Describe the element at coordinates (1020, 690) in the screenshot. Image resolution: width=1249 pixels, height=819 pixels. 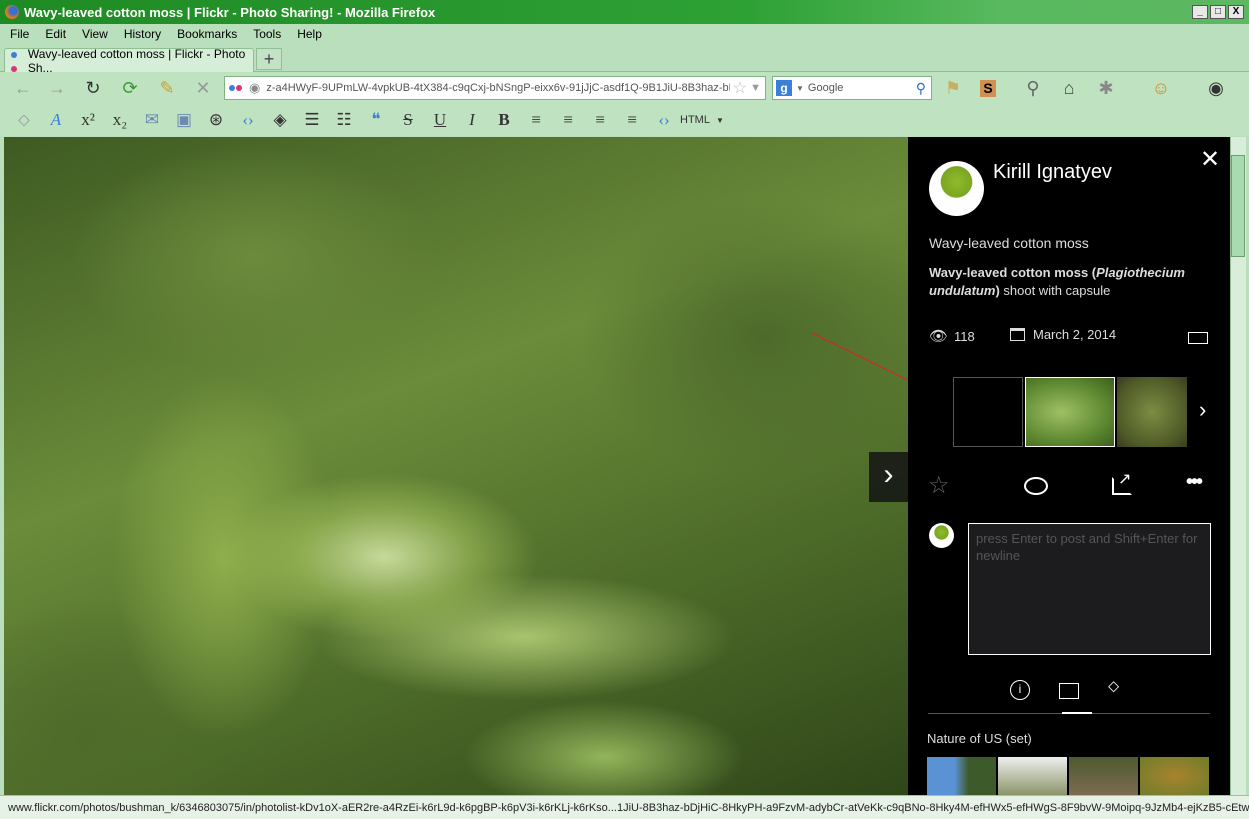
I see `info-tab-icon: i` at that location.